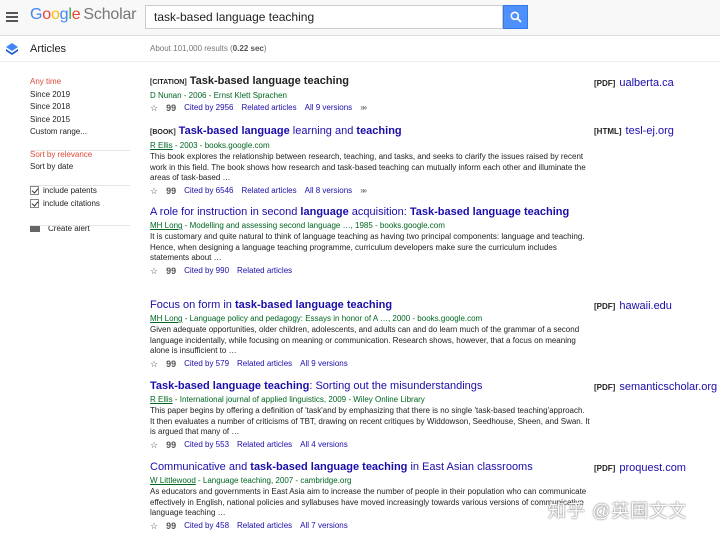 The width and height of the screenshot is (720, 538). I want to click on author-link: W Littlewood, so click(173, 480).